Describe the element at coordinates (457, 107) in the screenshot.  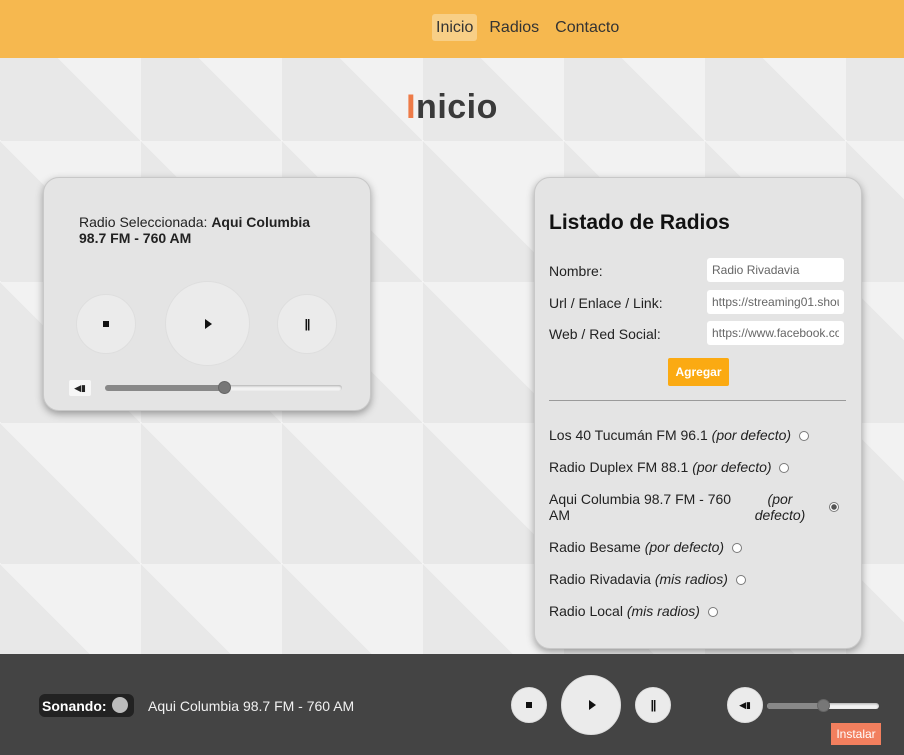
I see `page-title-rest: nicio` at that location.